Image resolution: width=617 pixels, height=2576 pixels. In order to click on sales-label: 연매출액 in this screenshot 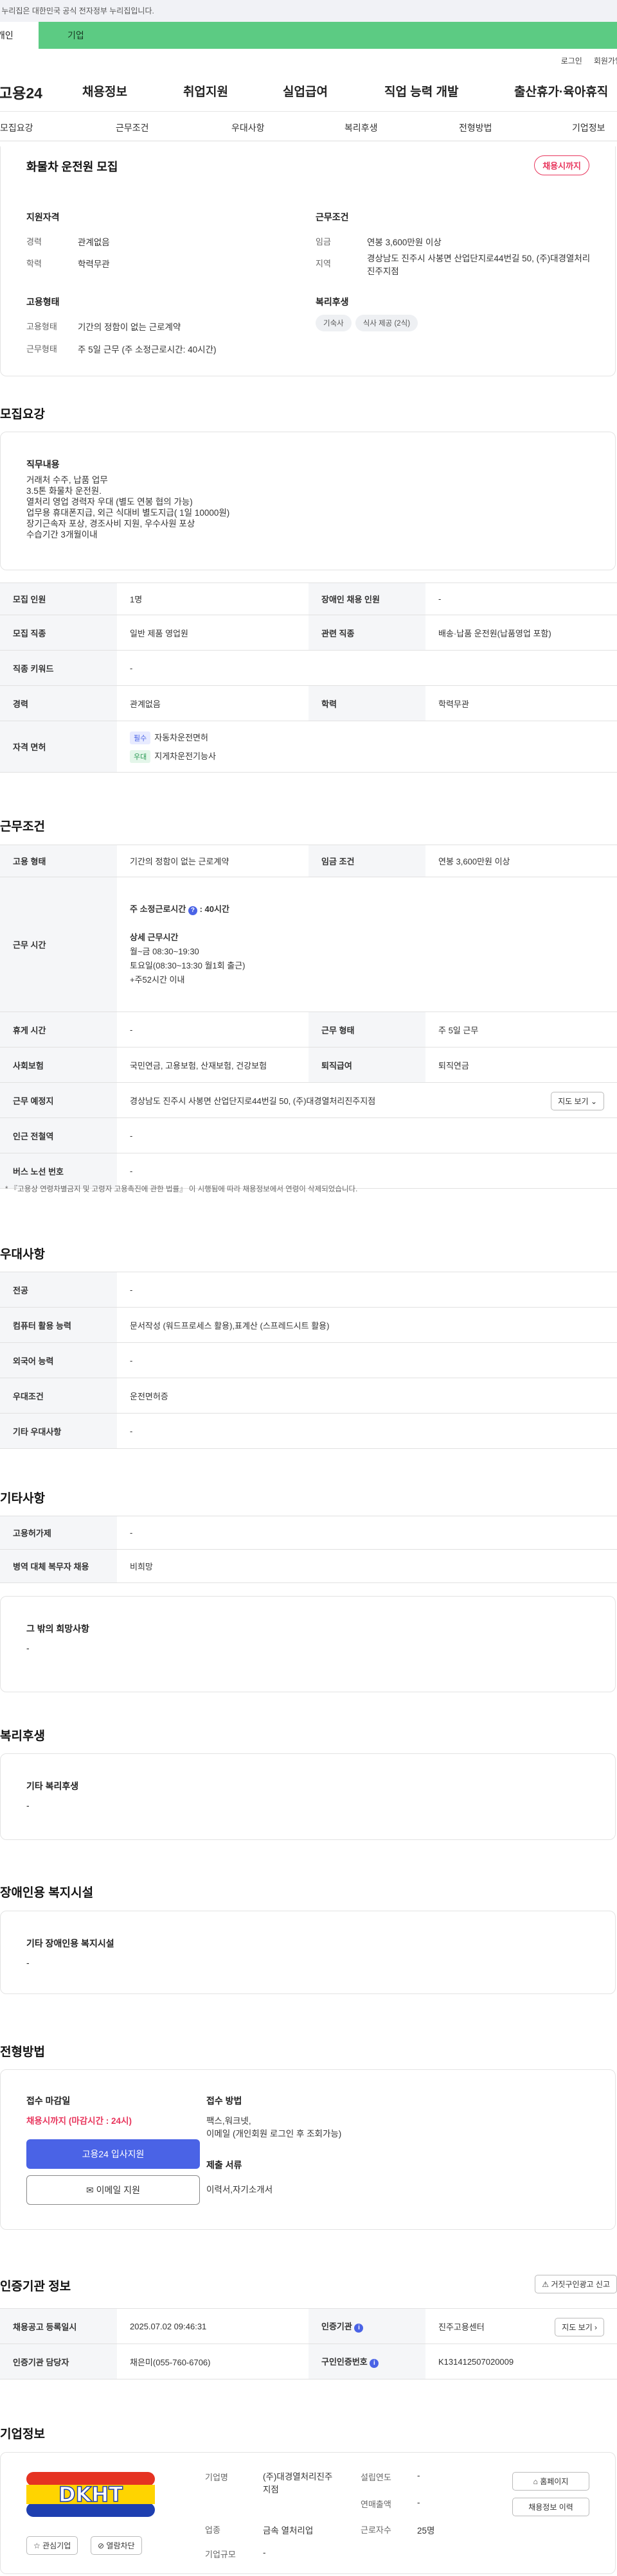, I will do `click(376, 2504)`.